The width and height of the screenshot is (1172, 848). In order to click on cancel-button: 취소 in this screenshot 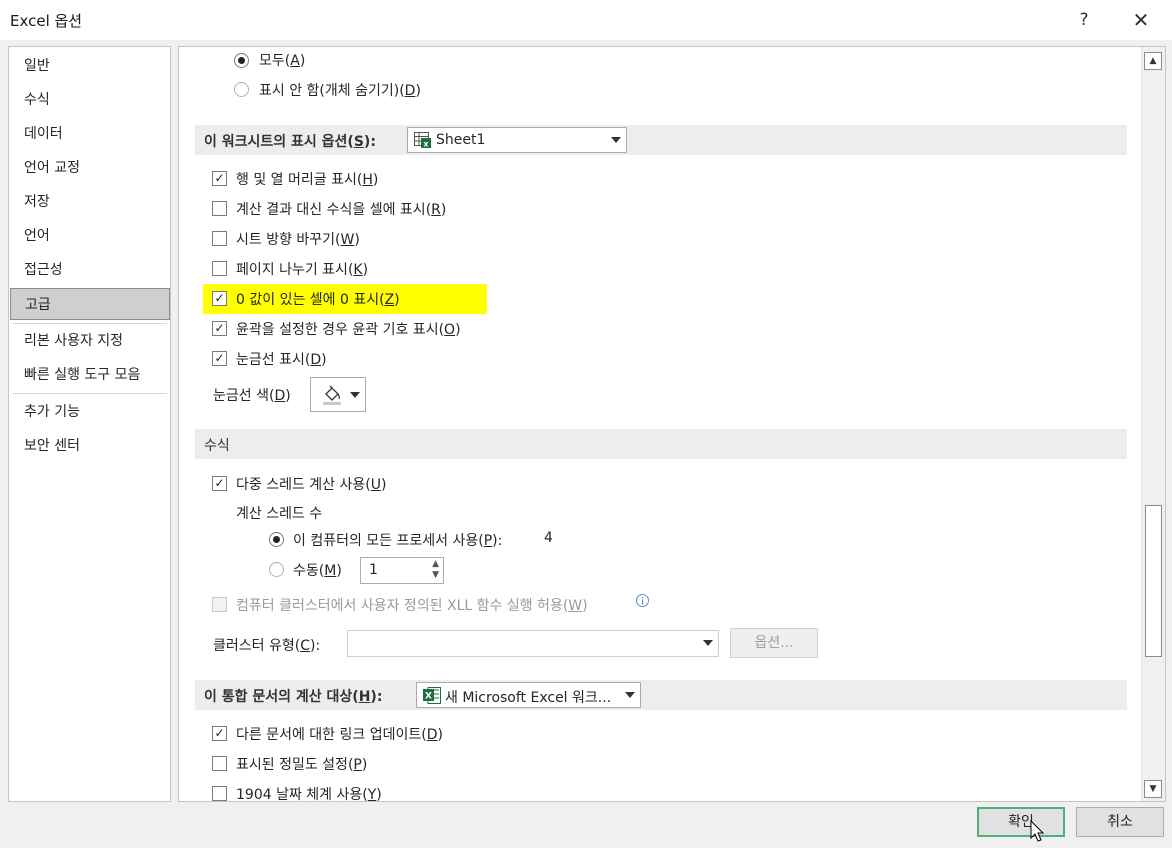, I will do `click(1120, 822)`.